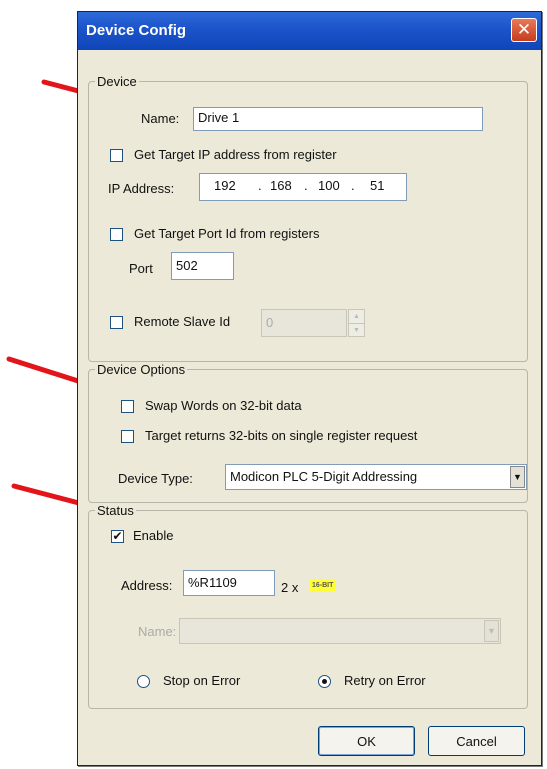  I want to click on name-input: Drive 1, so click(338, 119).